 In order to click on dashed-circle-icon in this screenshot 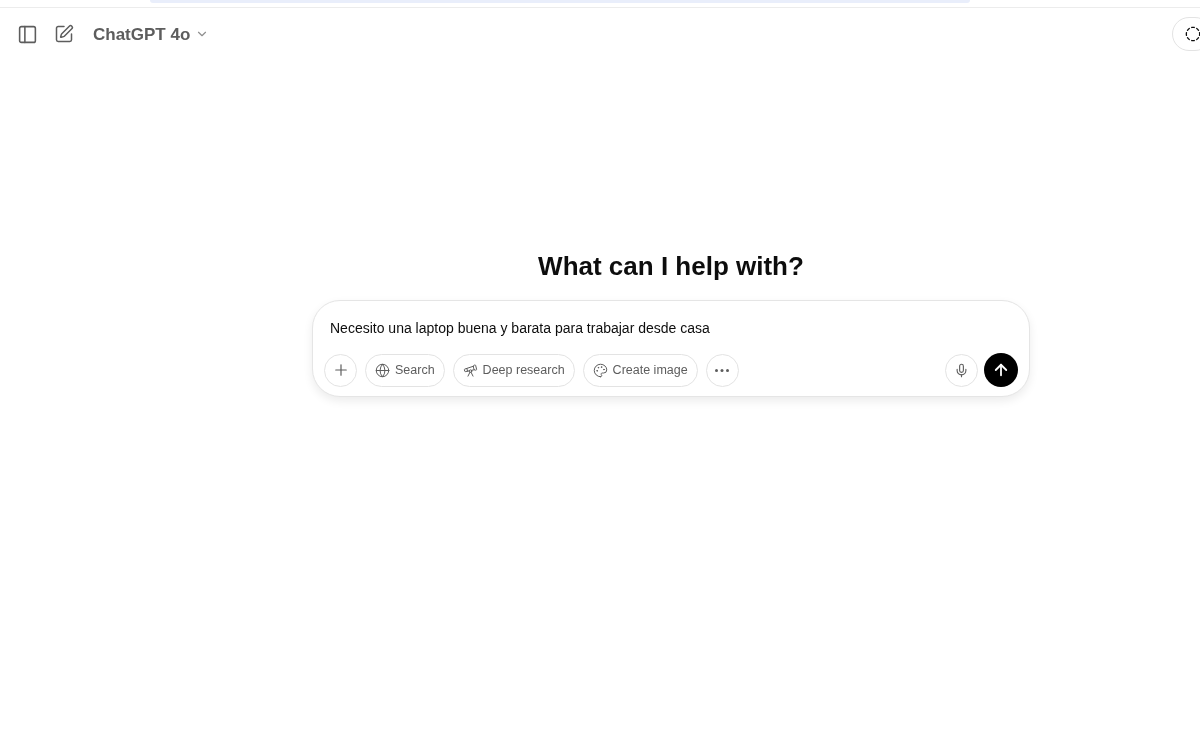, I will do `click(1192, 34)`.